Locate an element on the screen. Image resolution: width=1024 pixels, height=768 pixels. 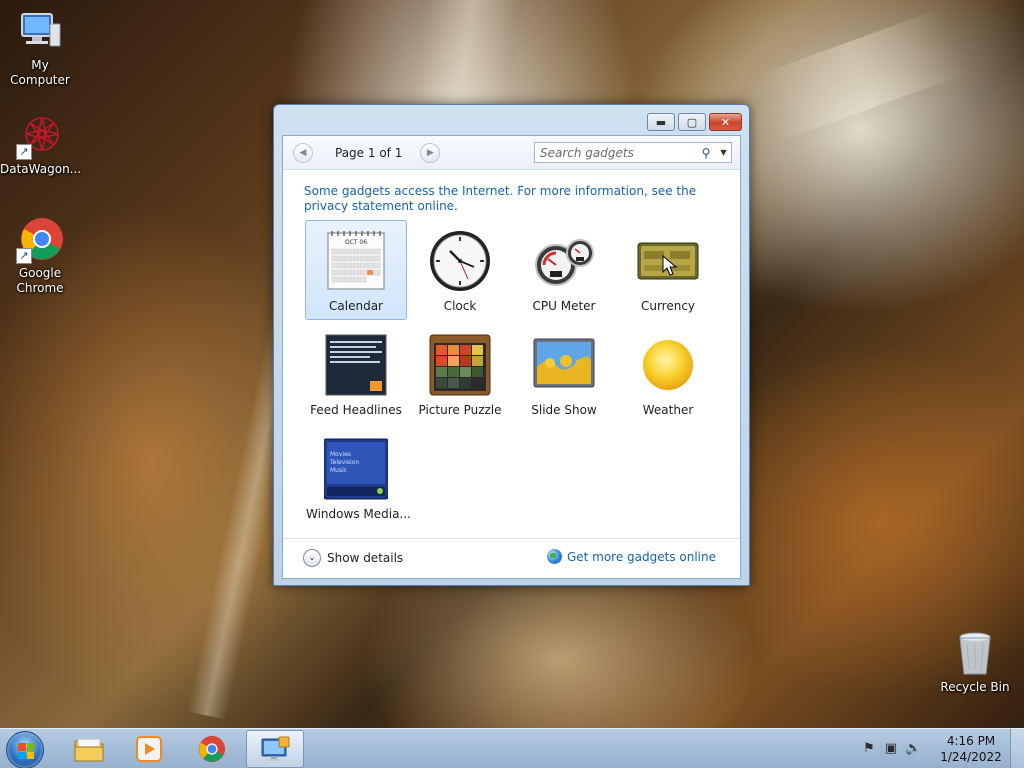
show-details-label: Show details is located at coordinates (365, 558).